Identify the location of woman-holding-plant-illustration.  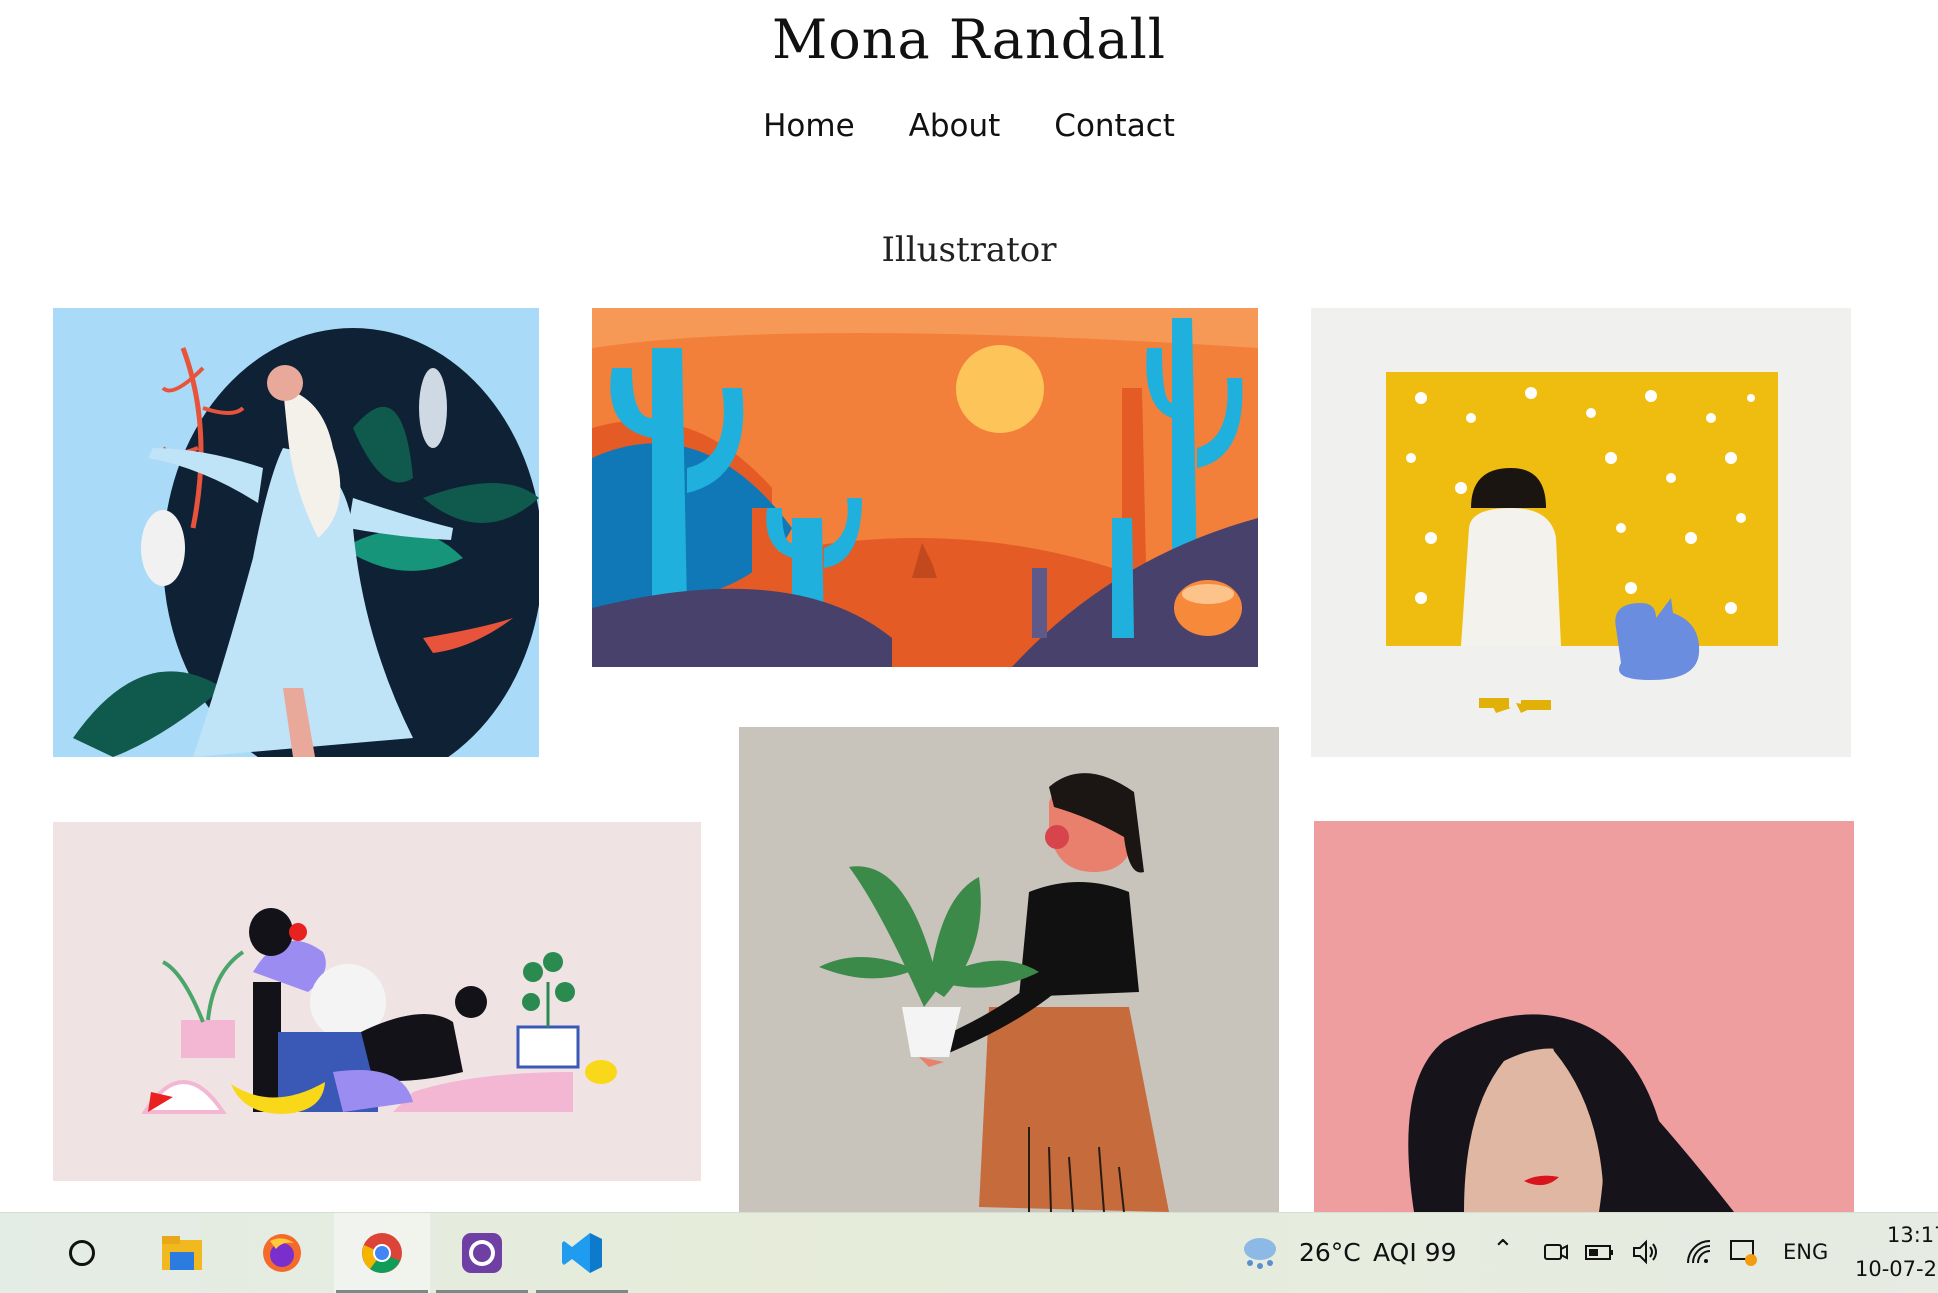
(1009, 969).